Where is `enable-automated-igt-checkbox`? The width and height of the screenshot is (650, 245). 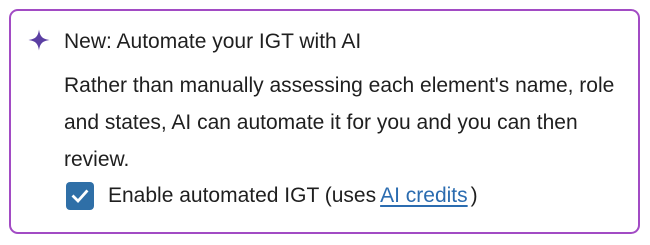 enable-automated-igt-checkbox is located at coordinates (80, 196).